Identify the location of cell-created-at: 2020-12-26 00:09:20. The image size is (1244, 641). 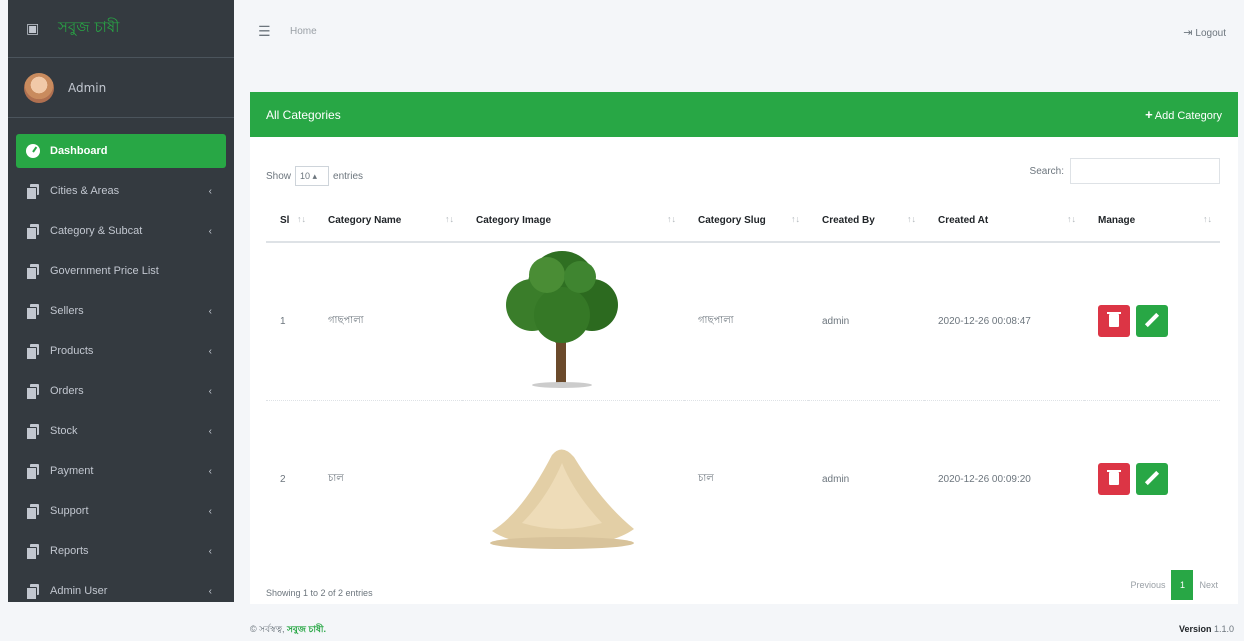
(1004, 478).